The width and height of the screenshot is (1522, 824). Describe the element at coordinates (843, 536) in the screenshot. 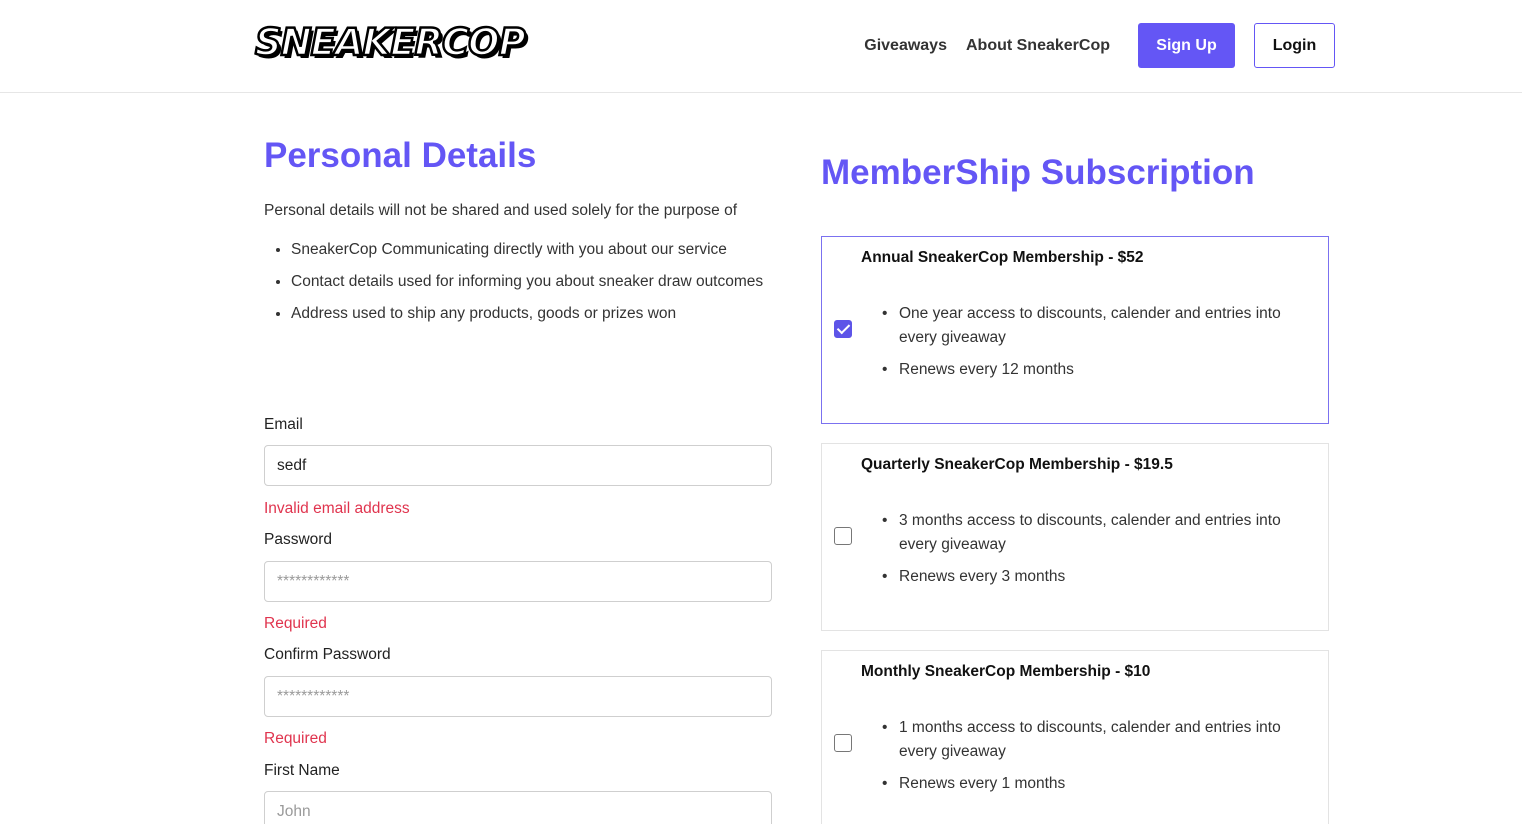

I see `plan-checkbox-quarterly` at that location.